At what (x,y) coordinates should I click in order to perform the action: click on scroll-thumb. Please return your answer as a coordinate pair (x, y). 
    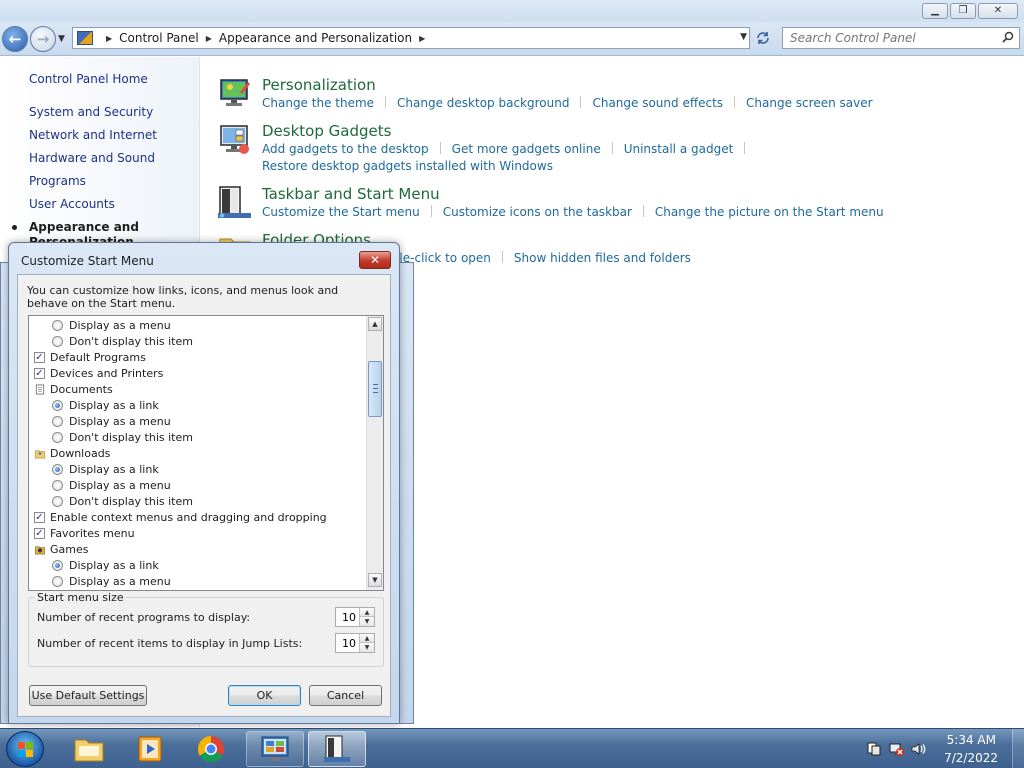
    Looking at the image, I should click on (375, 389).